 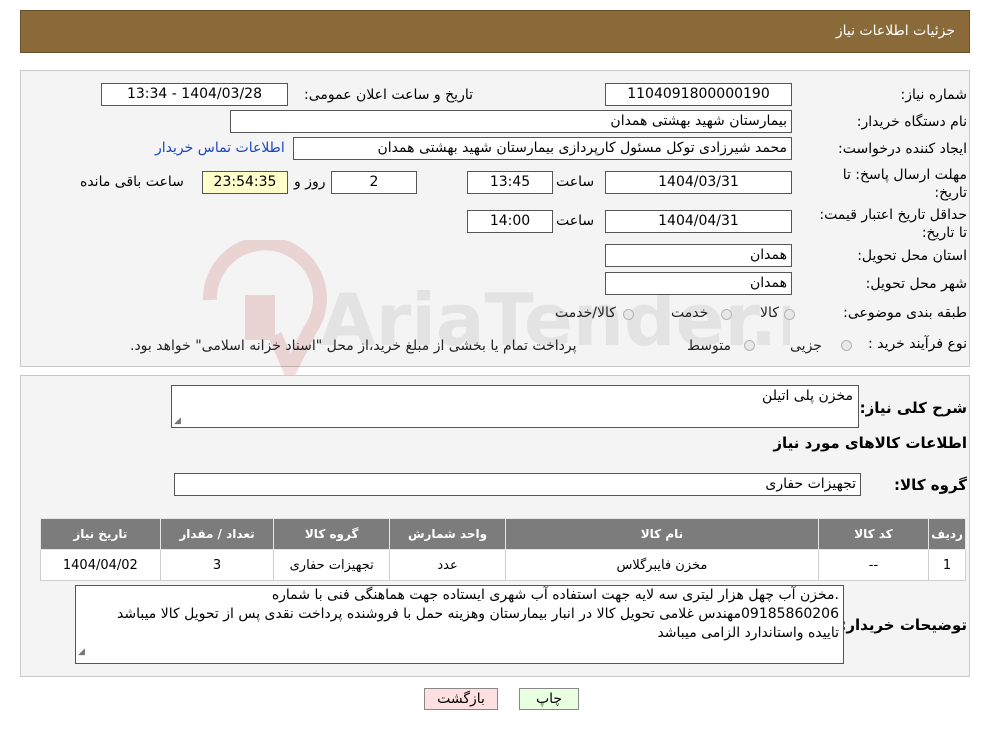 What do you see at coordinates (769, 313) in the screenshot?
I see `category-goods-label: کالا` at bounding box center [769, 313].